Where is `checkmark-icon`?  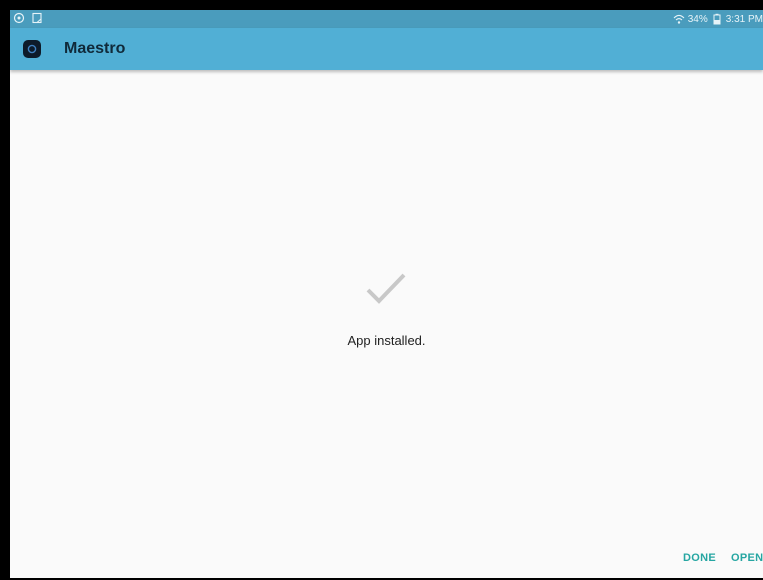
checkmark-icon is located at coordinates (386, 290).